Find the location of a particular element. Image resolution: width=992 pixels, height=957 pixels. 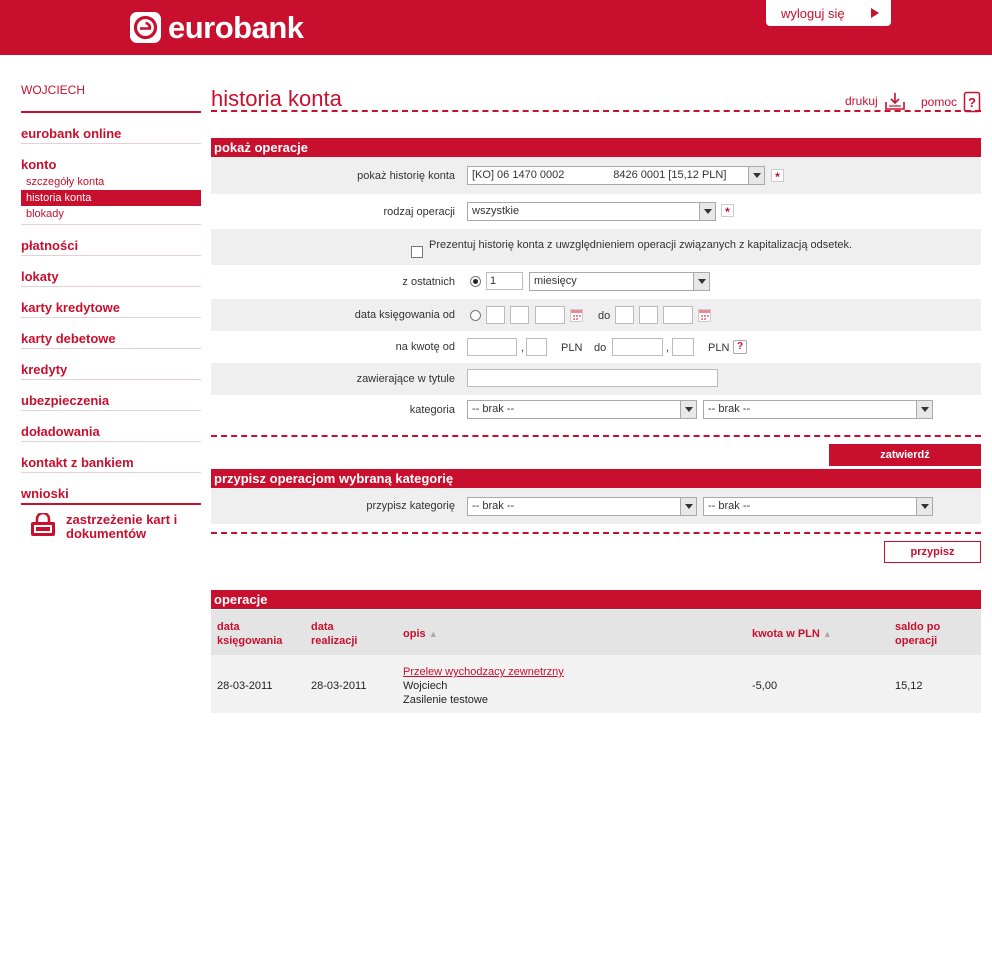

column-booking-date: data księgowania is located at coordinates (249, 634).